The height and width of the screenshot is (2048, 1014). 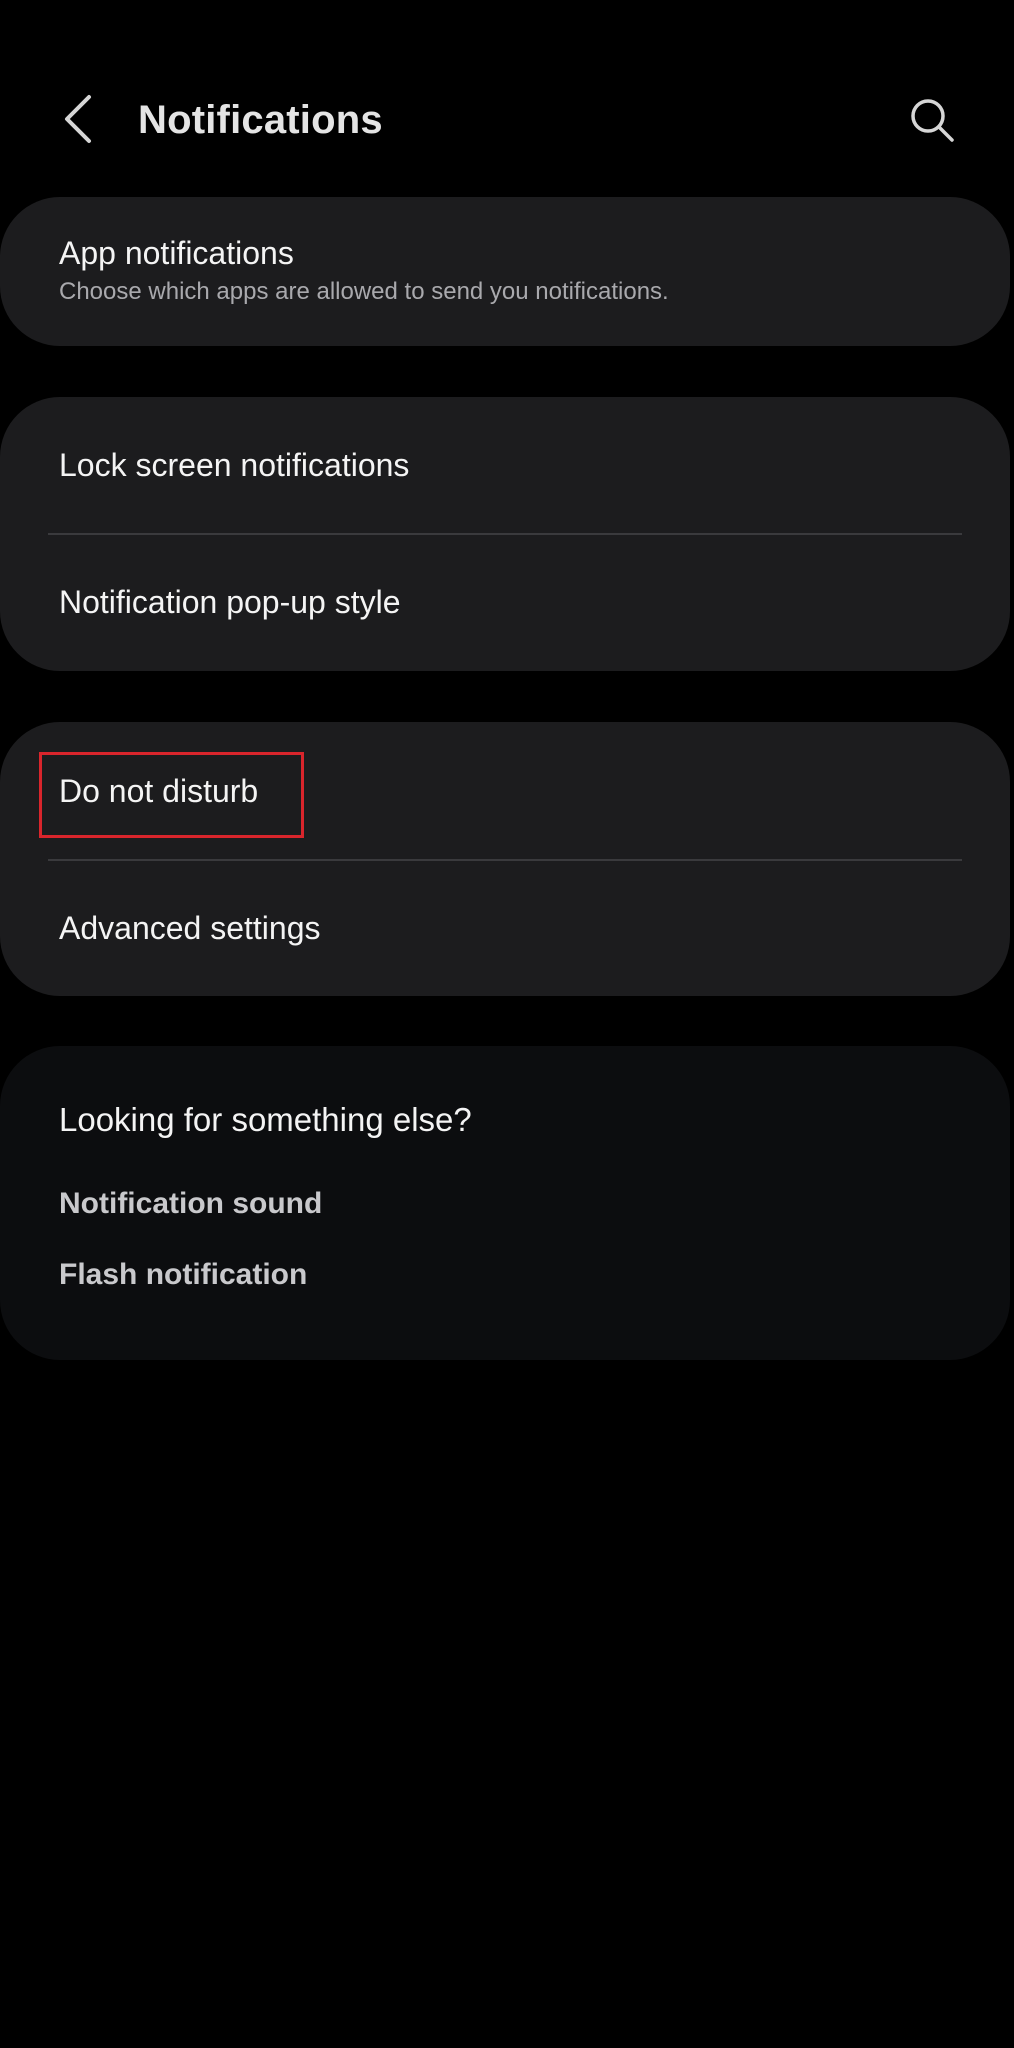 I want to click on do-not-disturb-title: Do not disturb, so click(x=159, y=791).